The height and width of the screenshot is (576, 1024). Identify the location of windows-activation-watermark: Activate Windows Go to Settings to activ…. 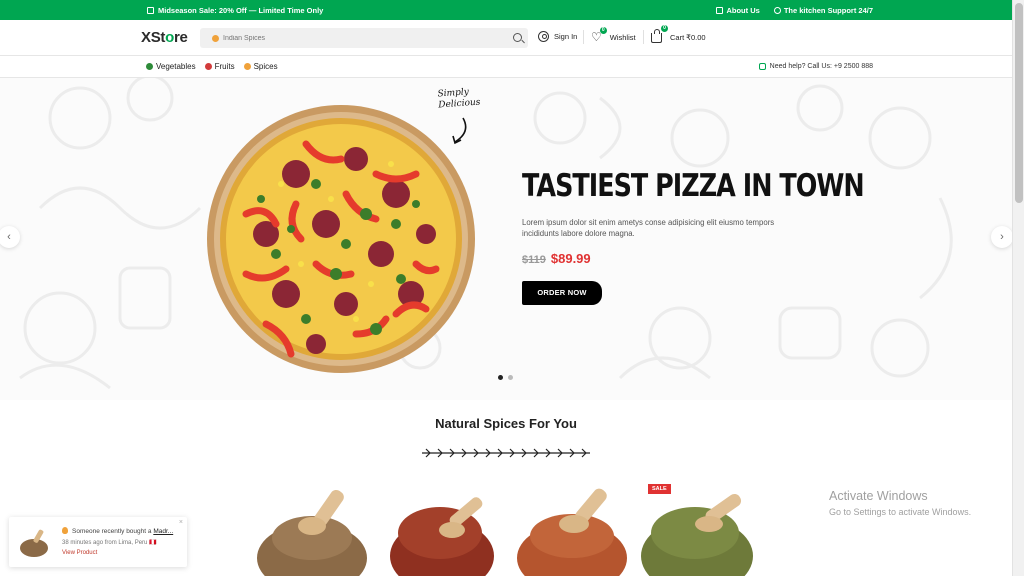
(900, 503).